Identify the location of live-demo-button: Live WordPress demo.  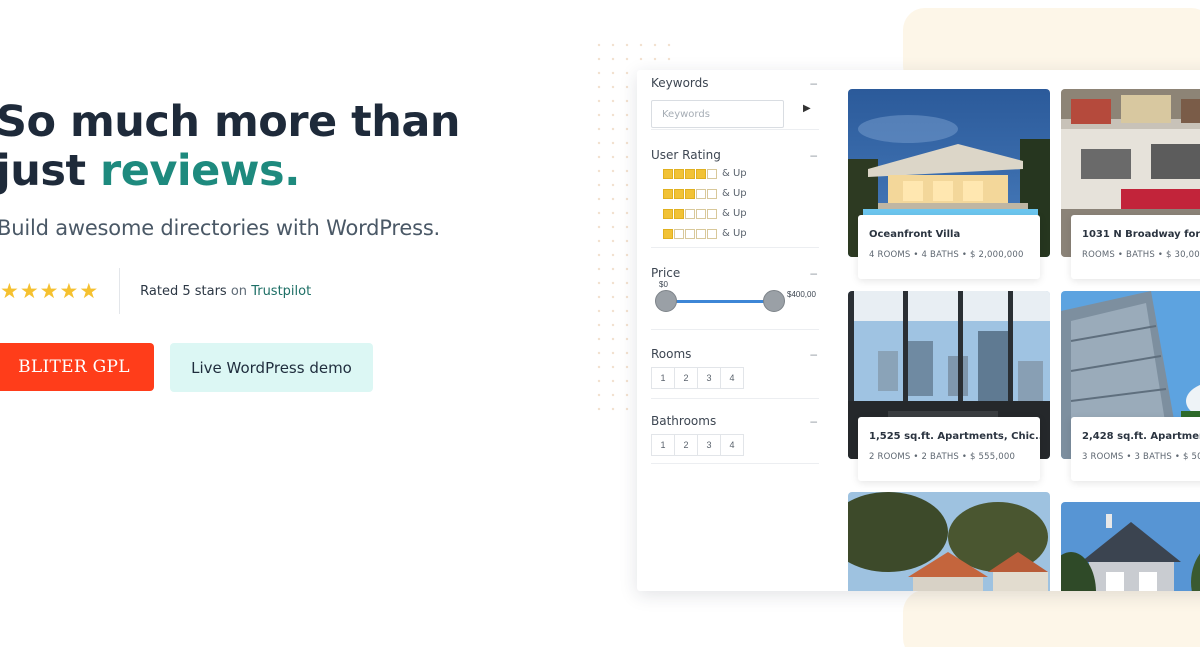
(271, 367).